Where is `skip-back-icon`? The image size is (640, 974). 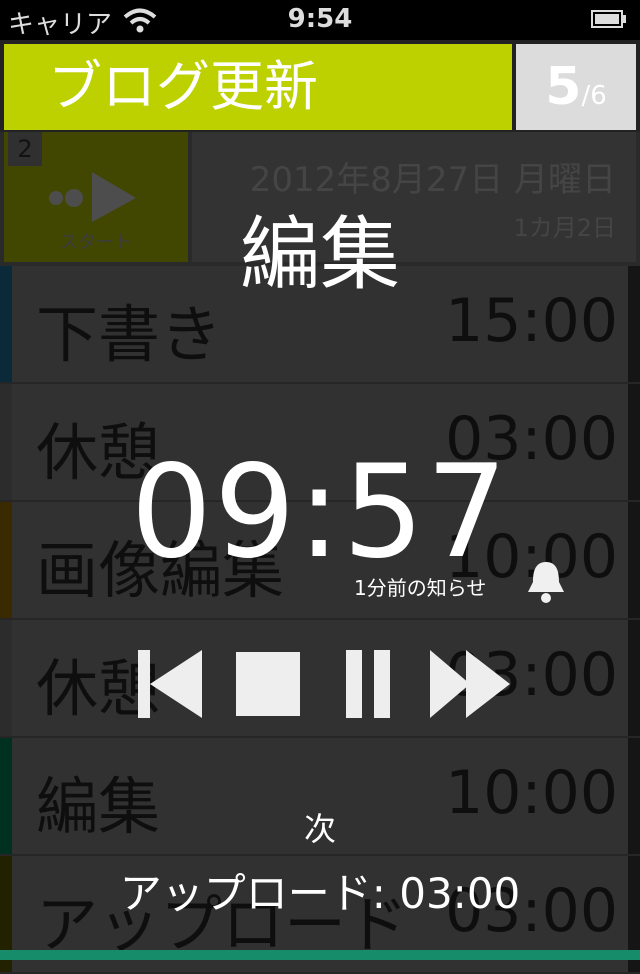 skip-back-icon is located at coordinates (169, 684).